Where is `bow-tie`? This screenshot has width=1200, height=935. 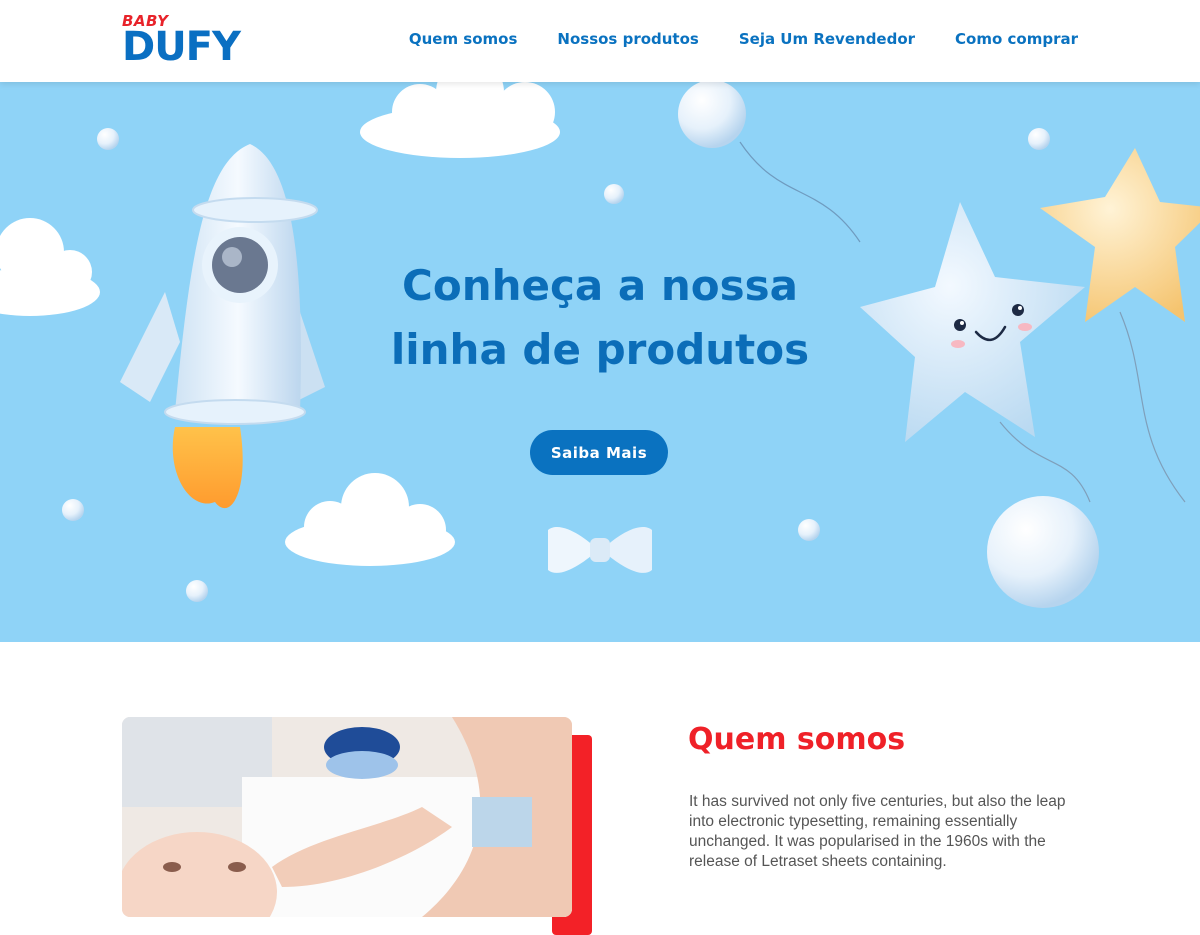 bow-tie is located at coordinates (600, 549).